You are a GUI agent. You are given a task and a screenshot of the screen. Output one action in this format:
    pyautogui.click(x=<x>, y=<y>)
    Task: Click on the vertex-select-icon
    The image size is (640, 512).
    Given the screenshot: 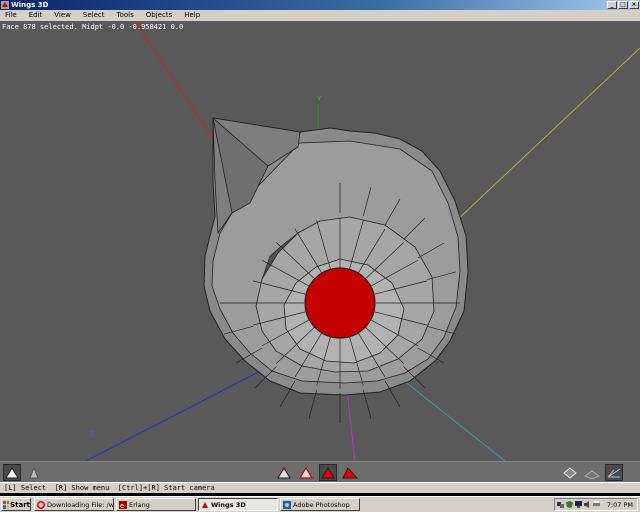 What is the action you would take?
    pyautogui.click(x=284, y=472)
    